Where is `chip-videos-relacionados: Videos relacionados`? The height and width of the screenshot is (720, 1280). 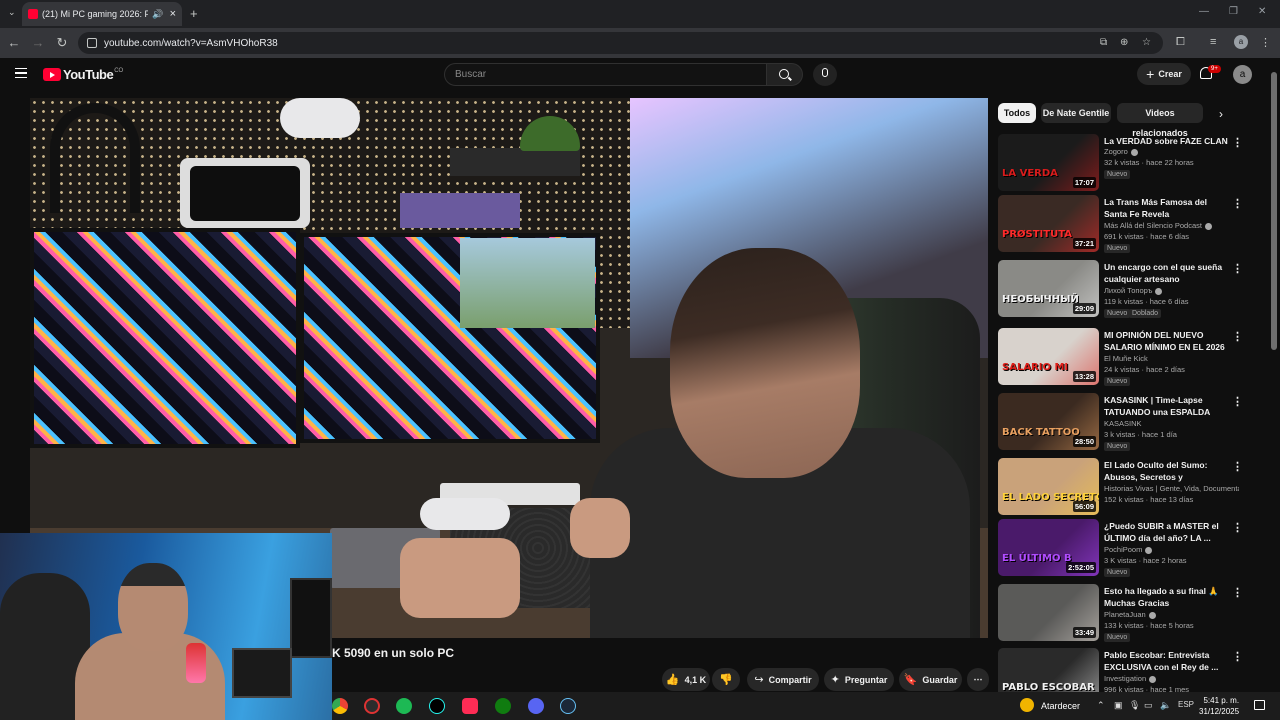 chip-videos-relacionados: Videos relacionados is located at coordinates (1160, 120).